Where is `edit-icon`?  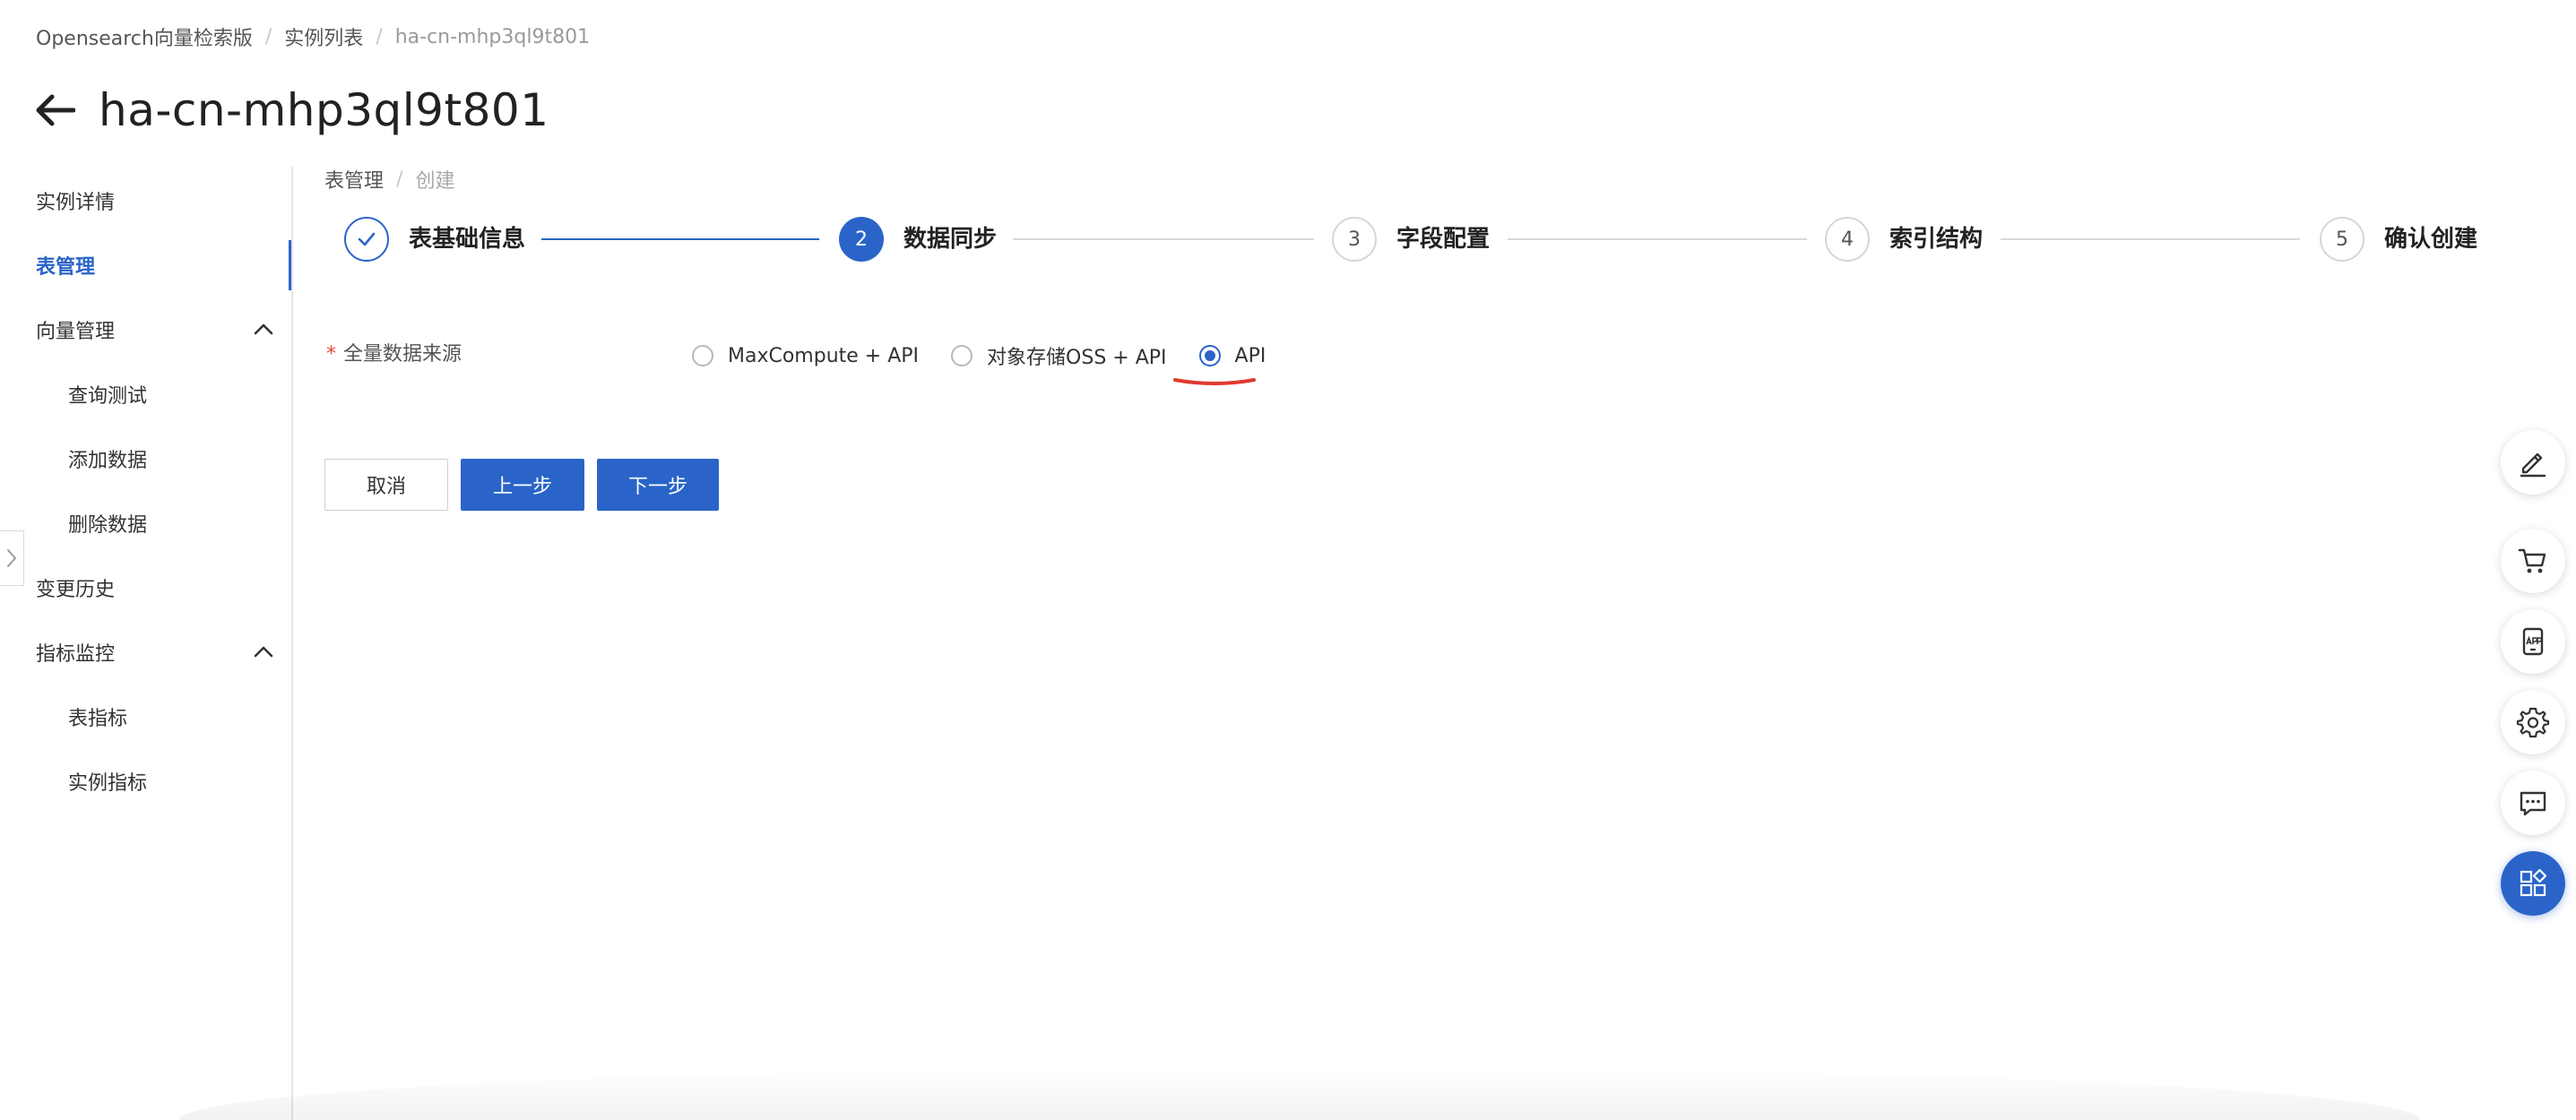 edit-icon is located at coordinates (2533, 465).